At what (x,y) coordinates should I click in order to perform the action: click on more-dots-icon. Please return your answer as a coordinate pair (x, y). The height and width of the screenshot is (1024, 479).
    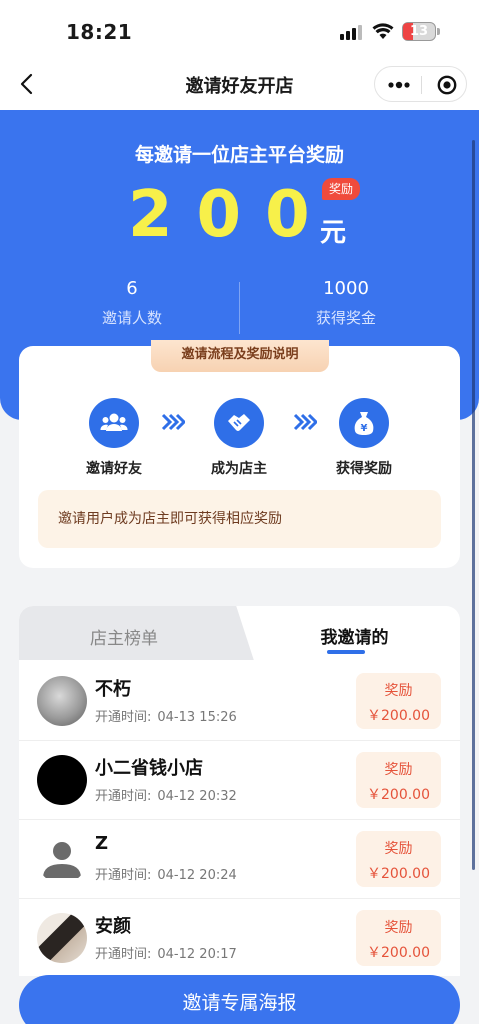
    Looking at the image, I should click on (399, 85).